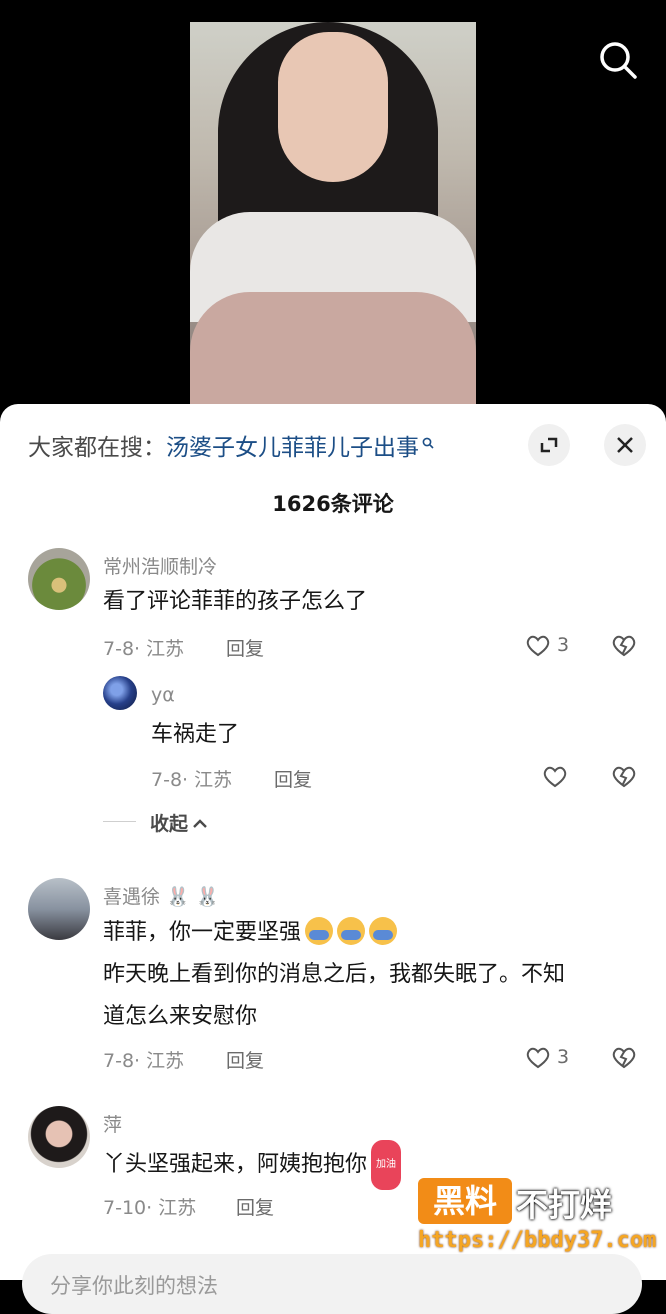  Describe the element at coordinates (292, 448) in the screenshot. I see `suggestion-term: 汤婆子女儿菲菲儿子出事` at that location.